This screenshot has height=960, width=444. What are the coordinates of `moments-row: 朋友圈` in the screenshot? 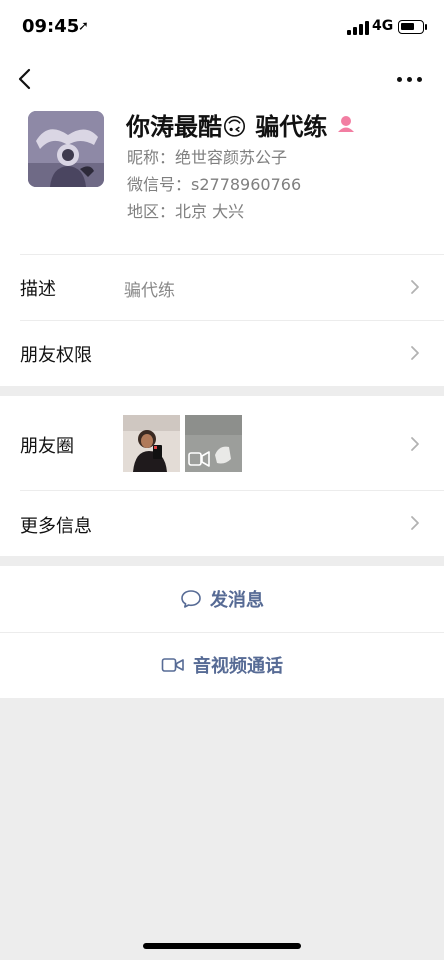 It's located at (222, 443).